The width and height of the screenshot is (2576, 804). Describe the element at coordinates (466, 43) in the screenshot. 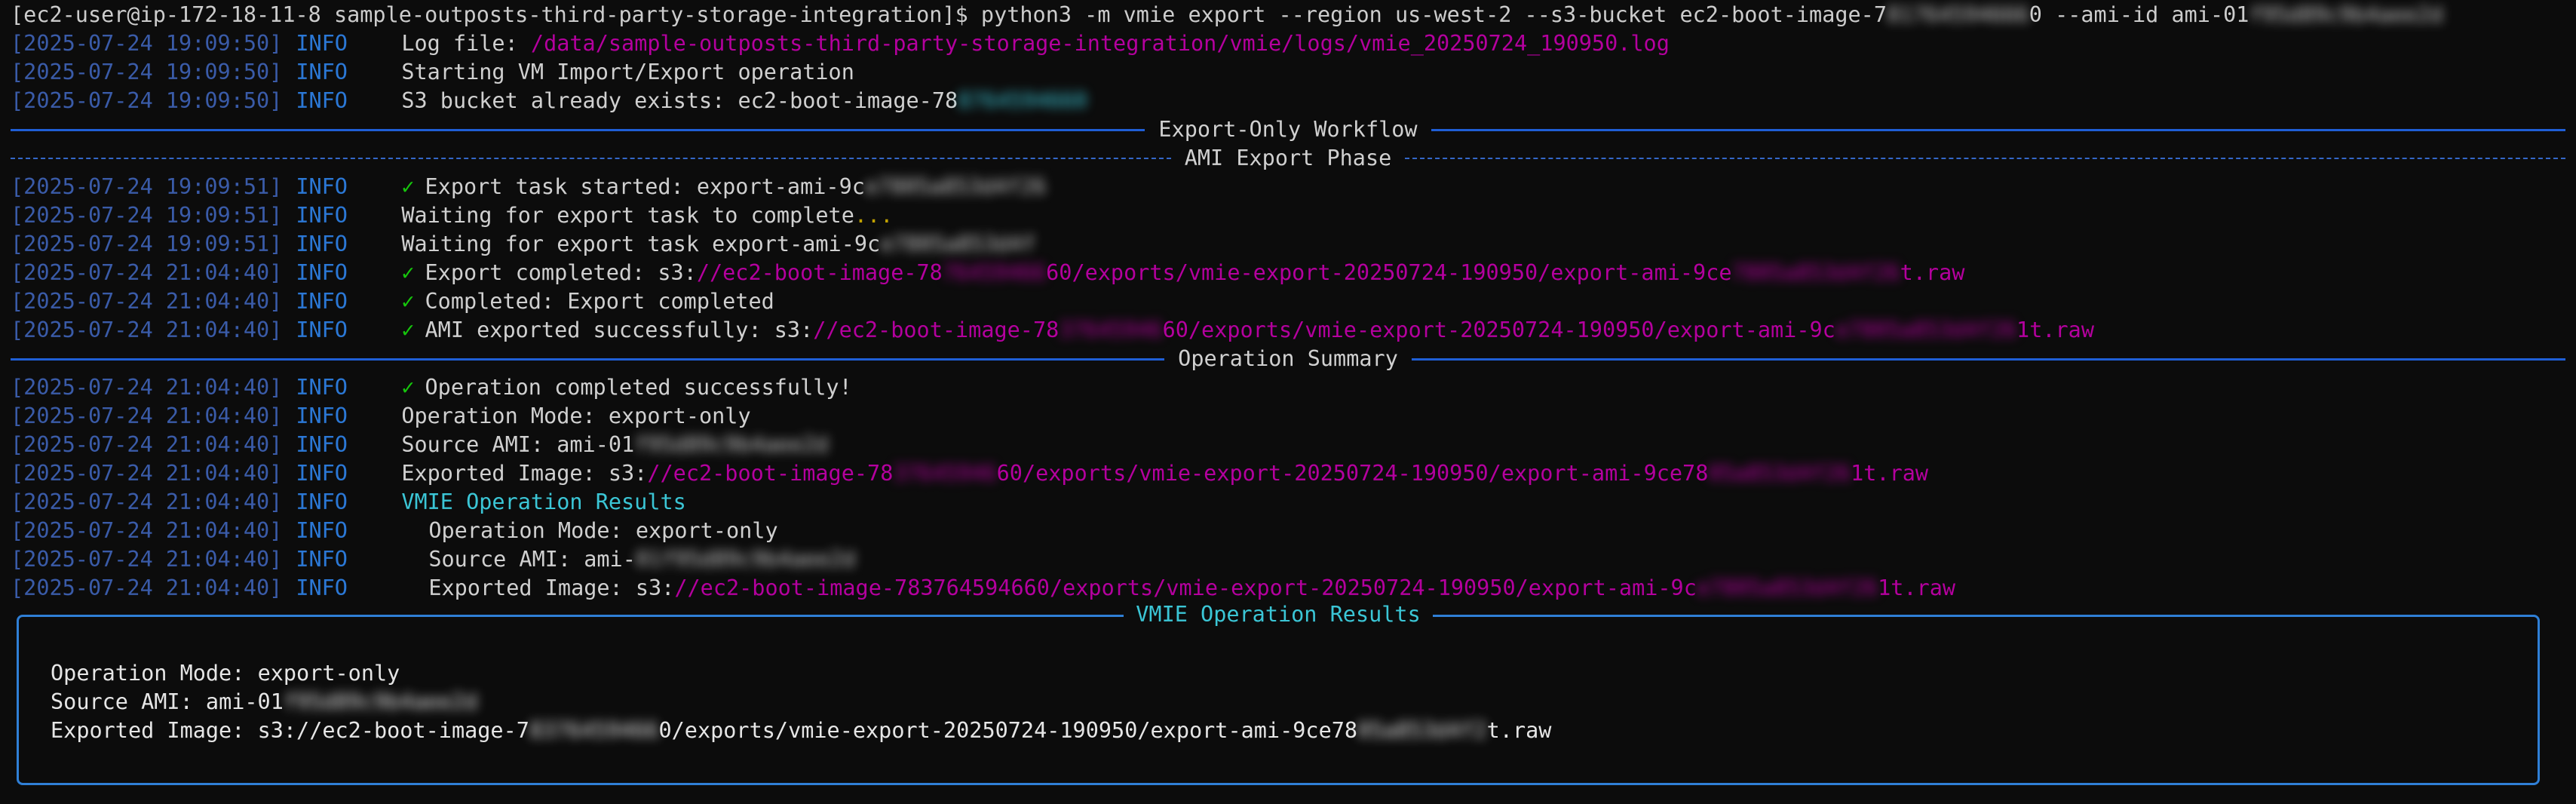

I see `log-message: Log file:` at that location.